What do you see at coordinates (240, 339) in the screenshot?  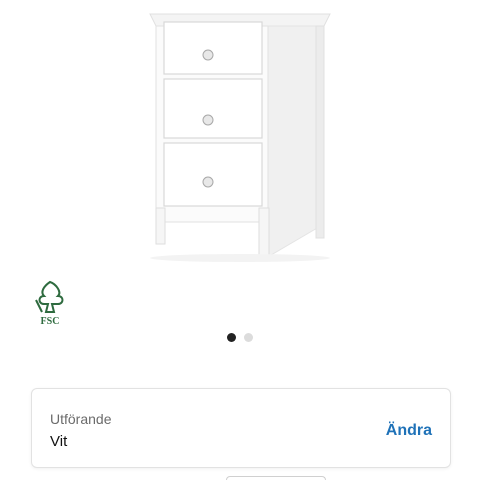 I see `carousel-pagination` at bounding box center [240, 339].